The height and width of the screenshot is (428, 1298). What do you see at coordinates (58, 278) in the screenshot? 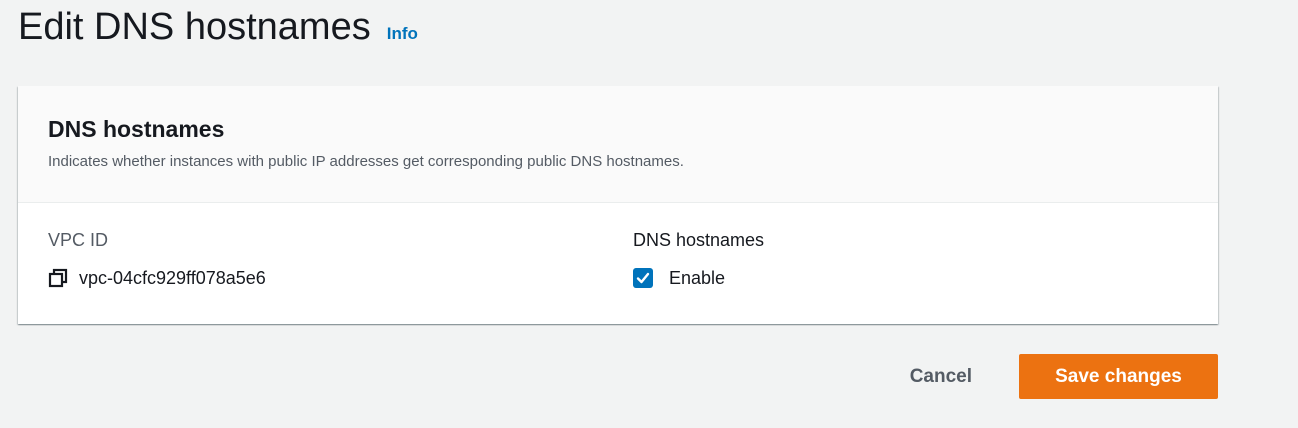
I see `copy-icon` at bounding box center [58, 278].